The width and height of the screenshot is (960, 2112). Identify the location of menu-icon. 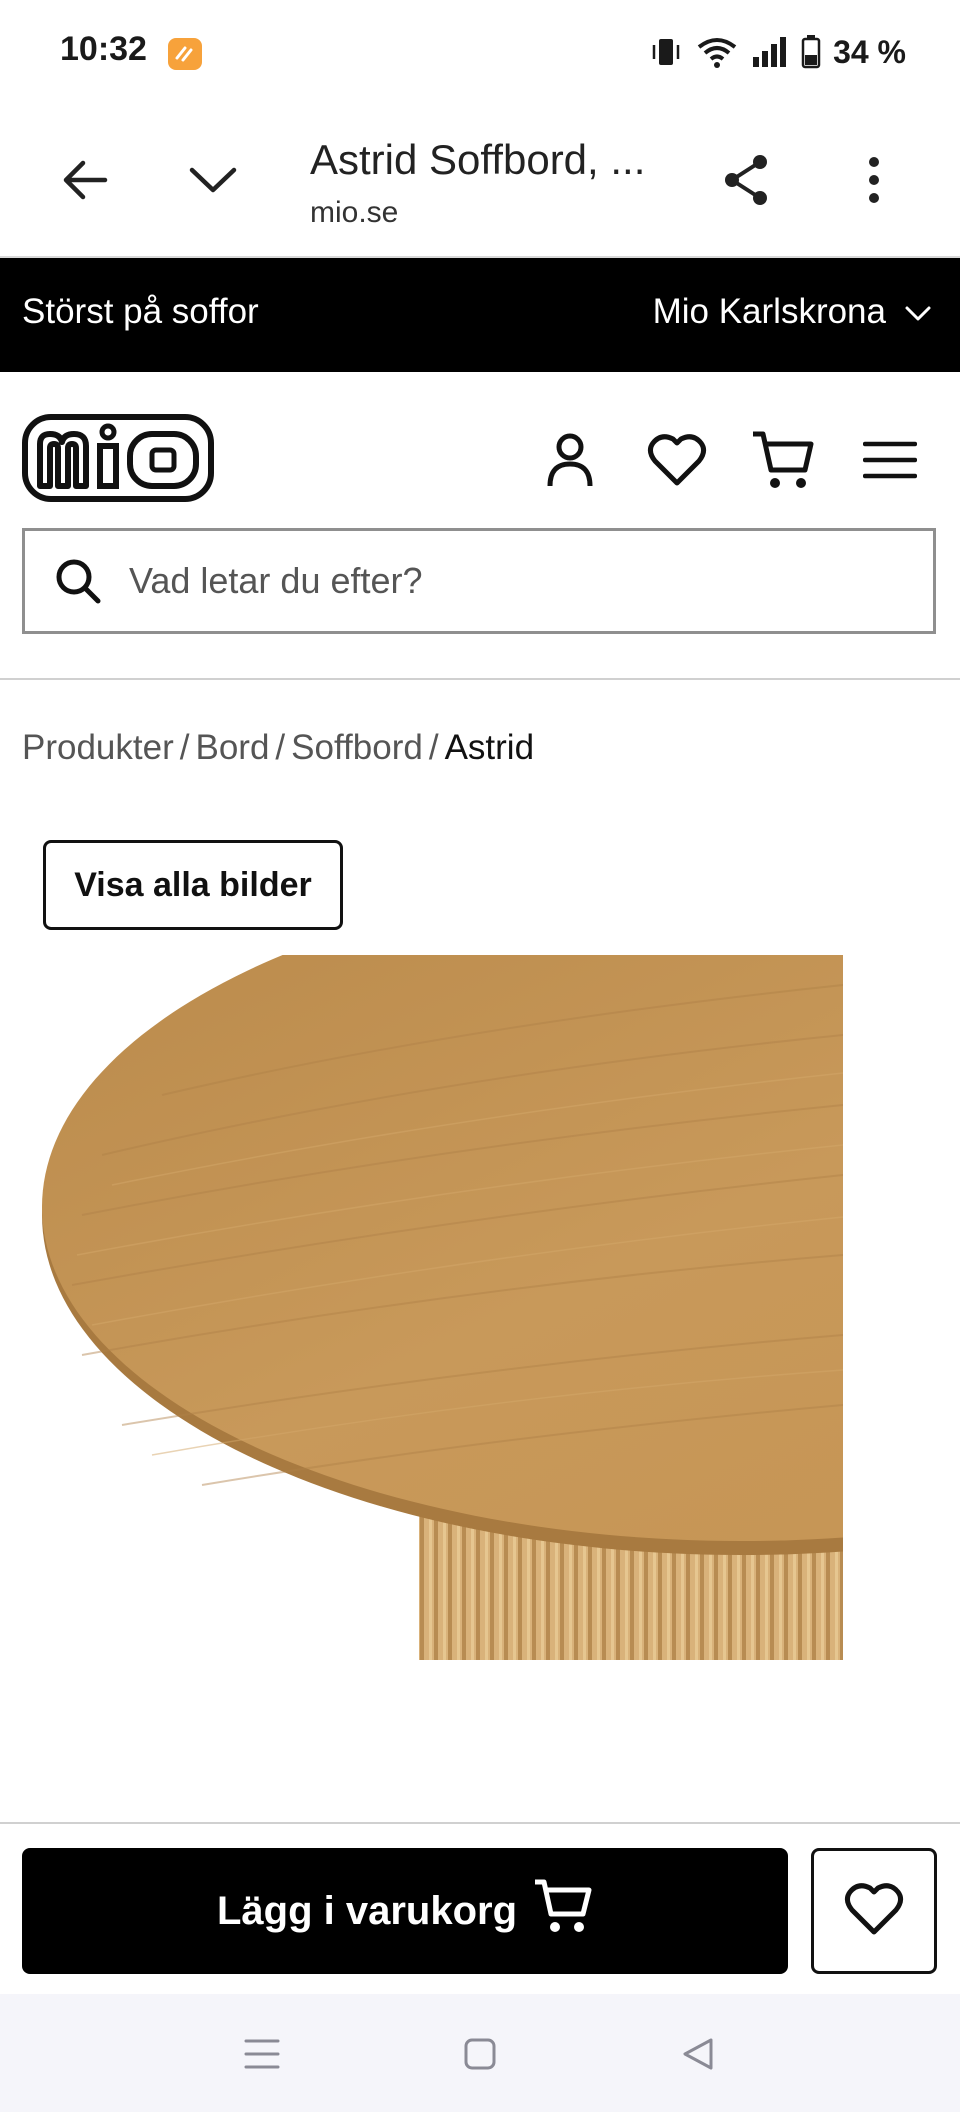
(890, 460).